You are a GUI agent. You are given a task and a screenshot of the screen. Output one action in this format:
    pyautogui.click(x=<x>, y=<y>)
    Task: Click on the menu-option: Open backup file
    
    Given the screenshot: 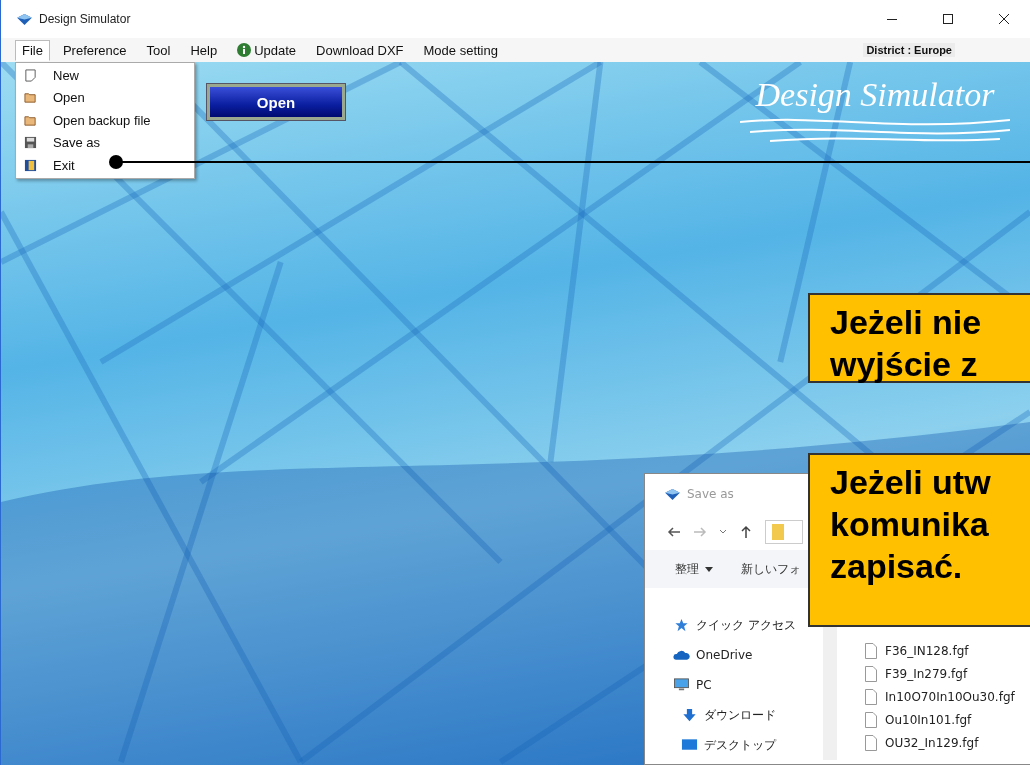 What is the action you would take?
    pyautogui.click(x=83, y=120)
    